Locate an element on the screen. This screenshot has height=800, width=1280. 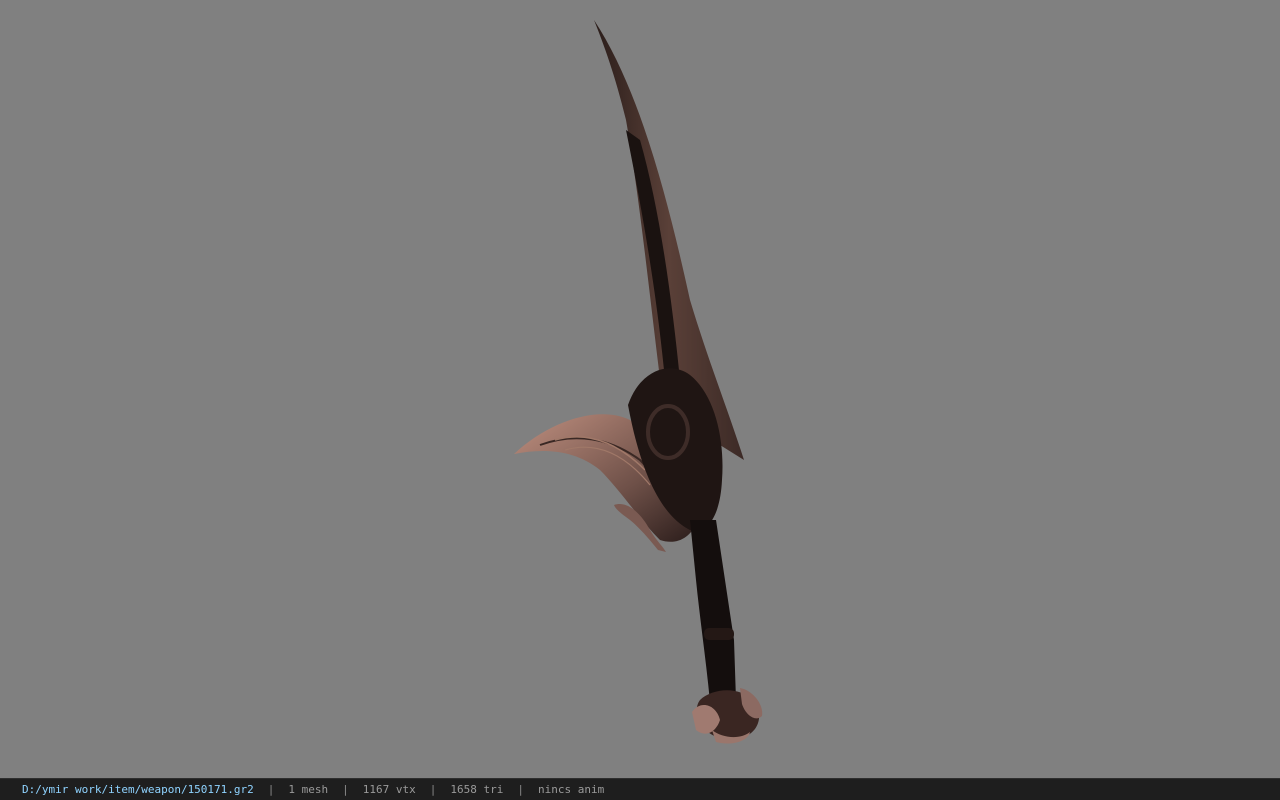
mesh-count-label: 1 mesh is located at coordinates (308, 789).